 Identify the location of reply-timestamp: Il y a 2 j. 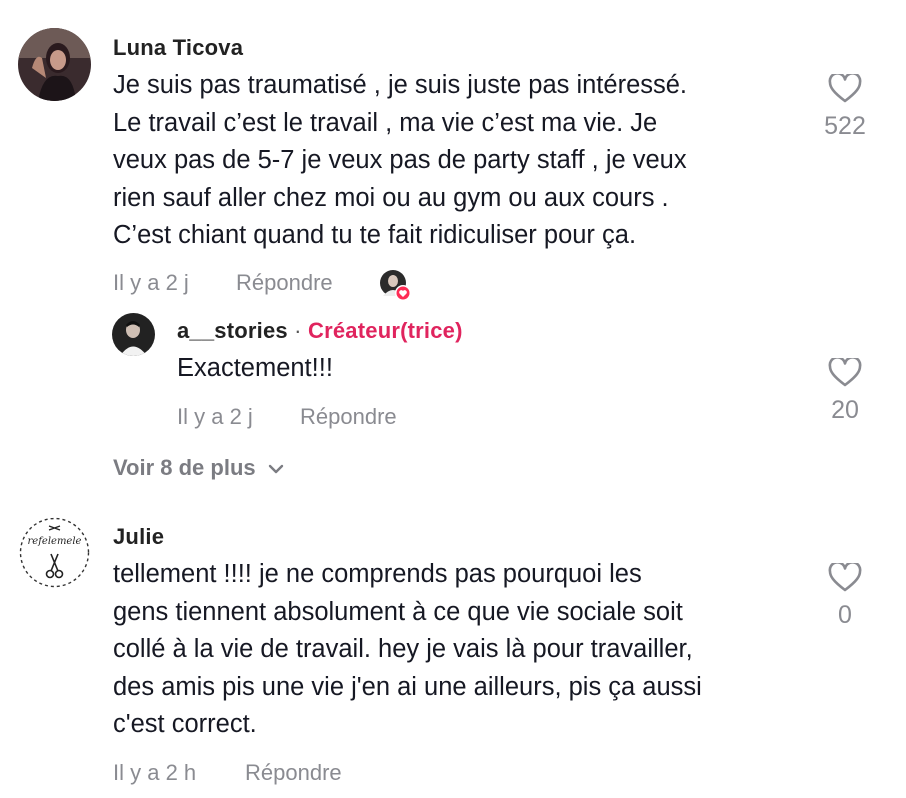
(215, 416).